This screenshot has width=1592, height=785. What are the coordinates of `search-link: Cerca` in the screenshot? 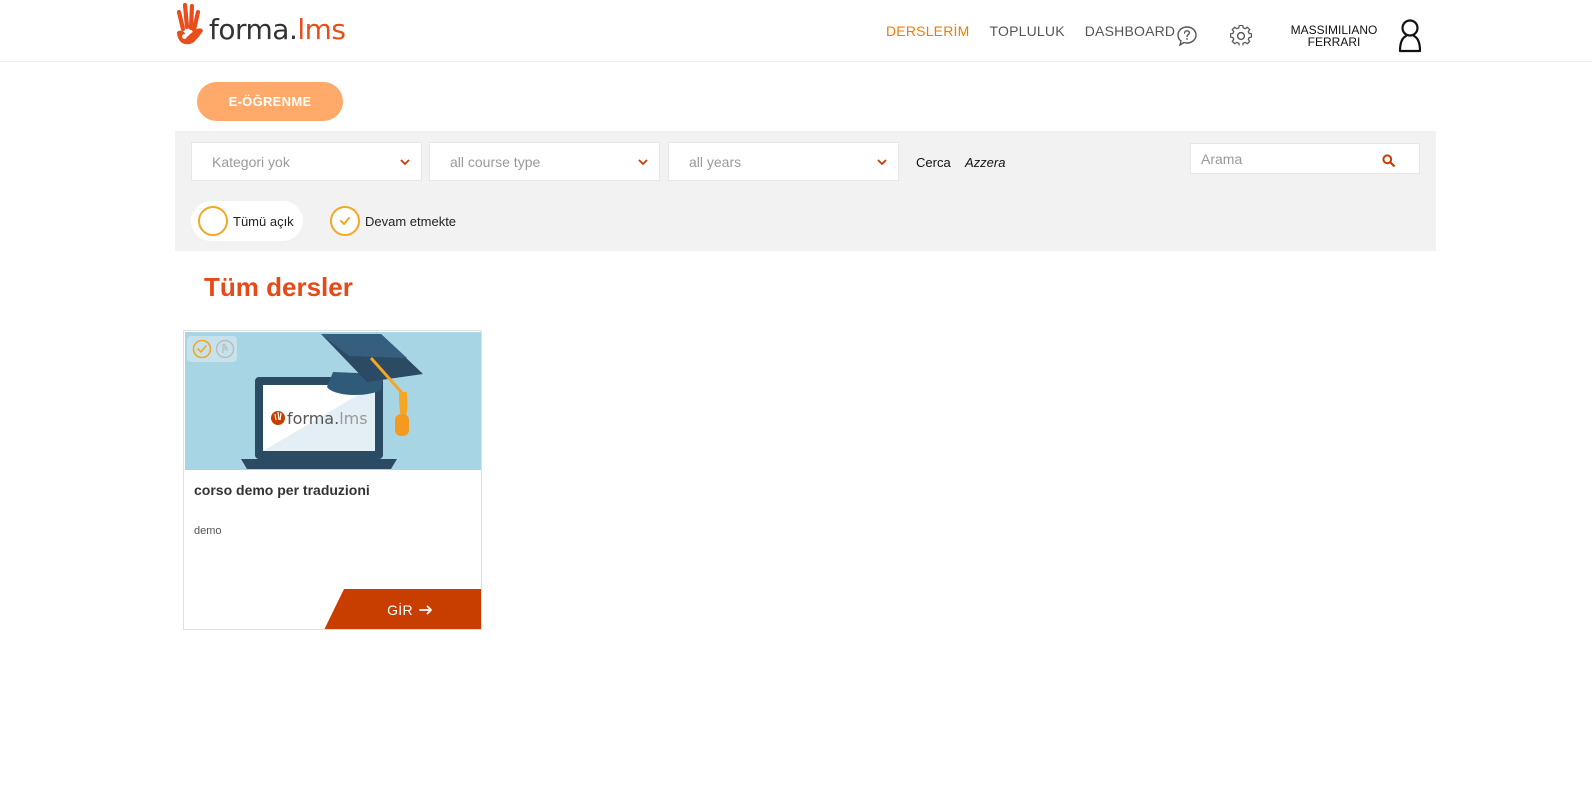 It's located at (933, 162).